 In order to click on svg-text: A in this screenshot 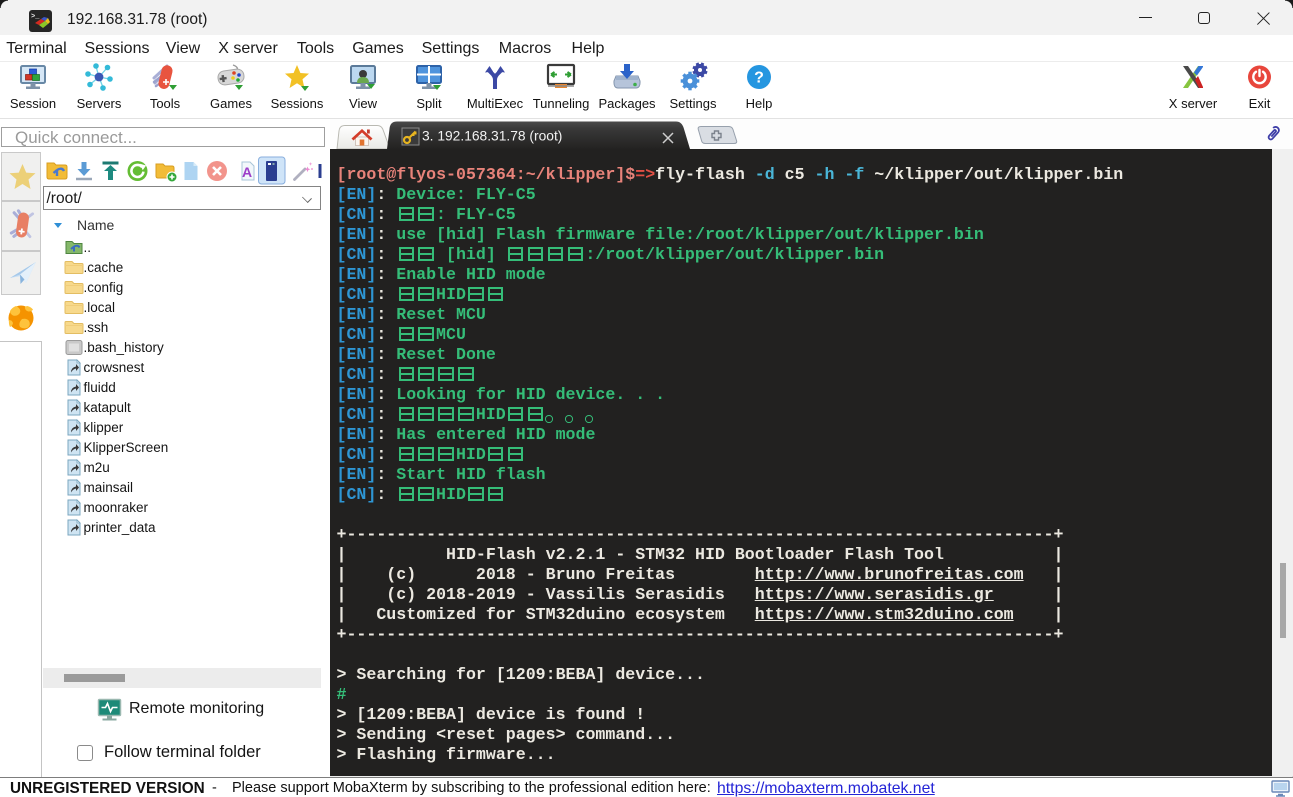, I will do `click(247, 172)`.